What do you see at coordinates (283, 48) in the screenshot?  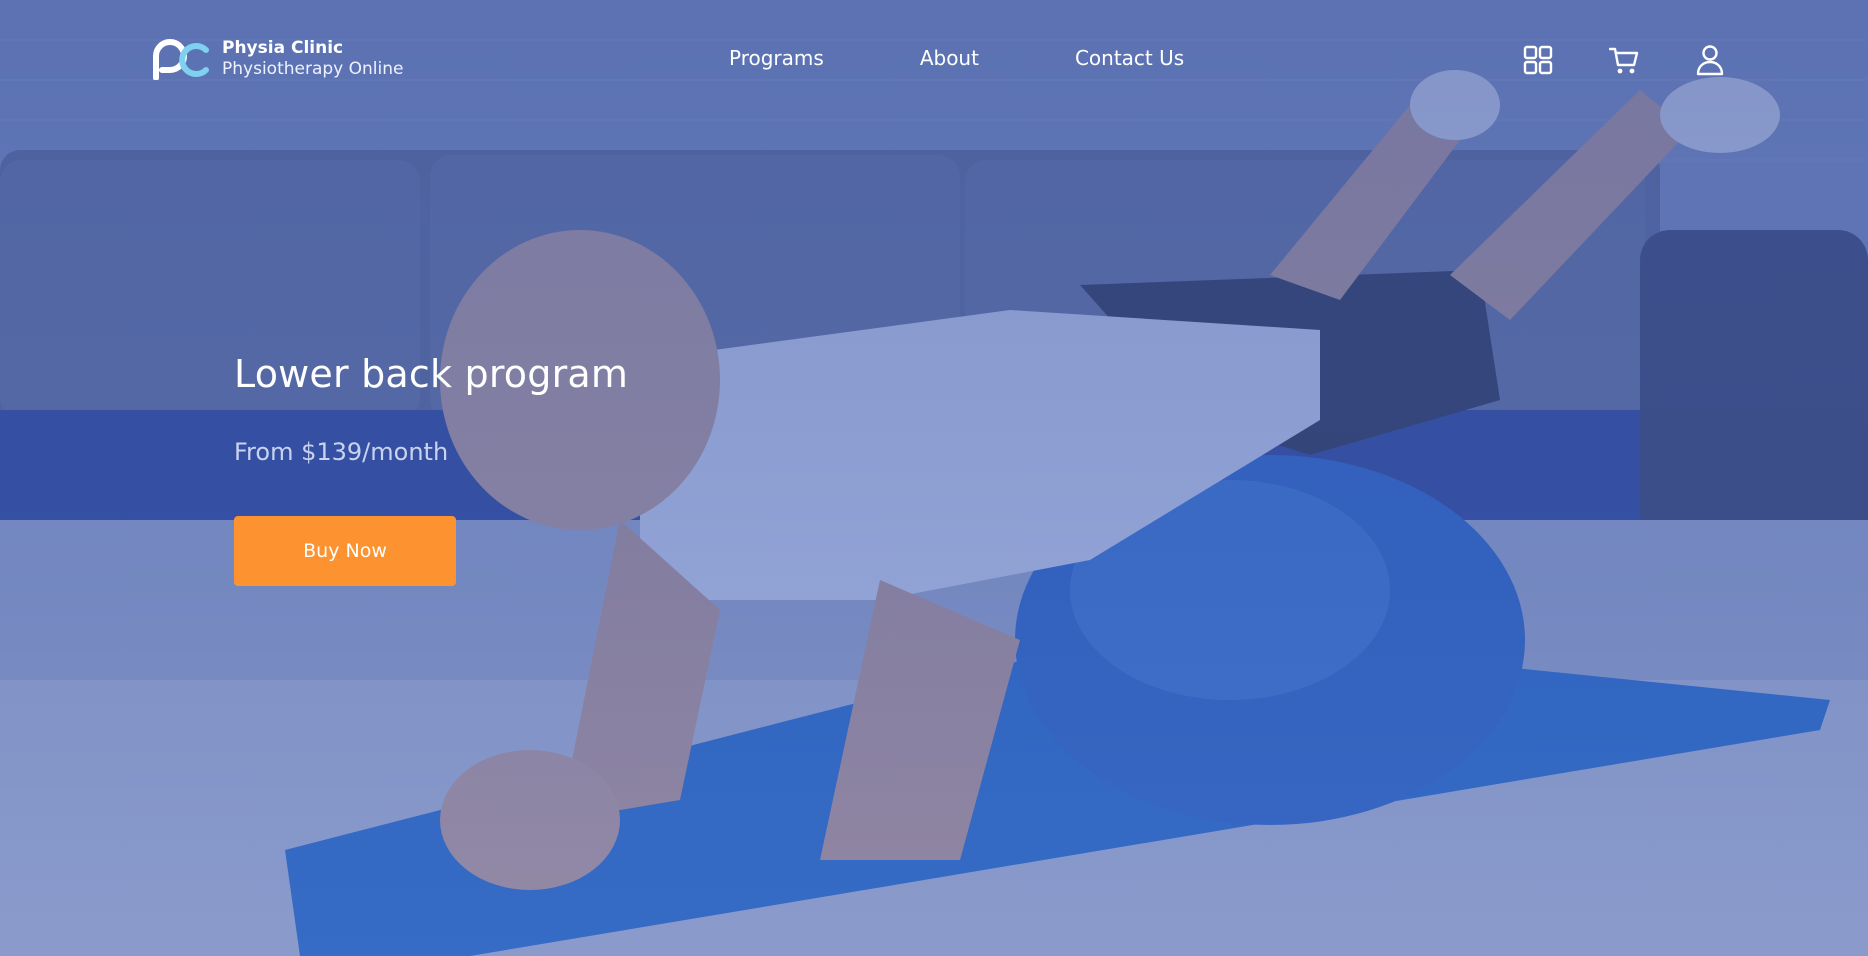 I see `brand-name: Physia Clinic` at bounding box center [283, 48].